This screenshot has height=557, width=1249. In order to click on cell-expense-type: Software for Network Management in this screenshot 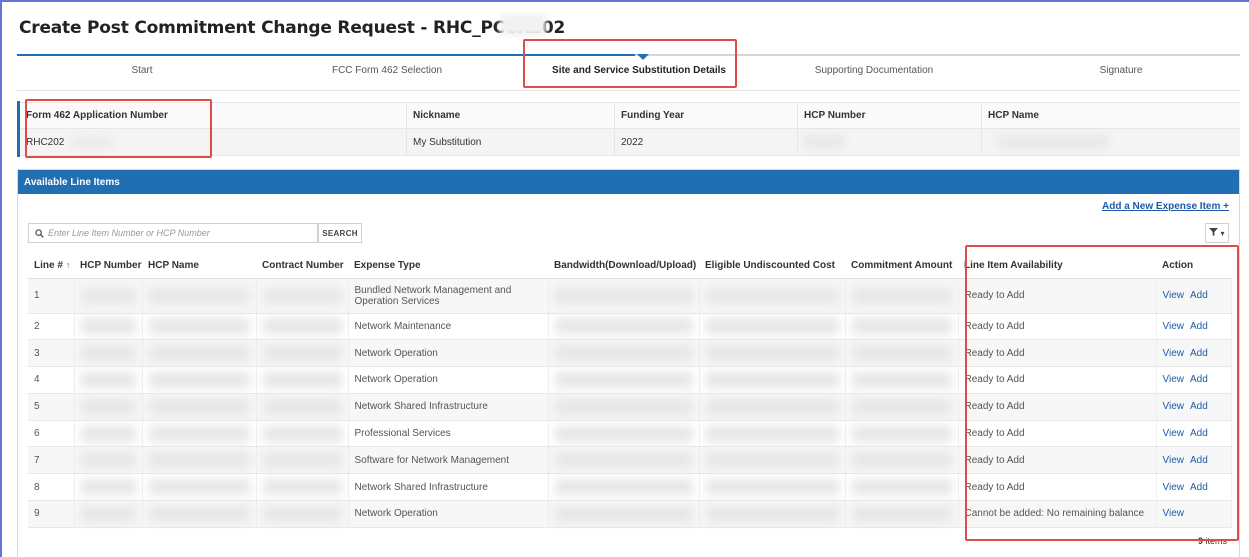, I will do `click(448, 460)`.